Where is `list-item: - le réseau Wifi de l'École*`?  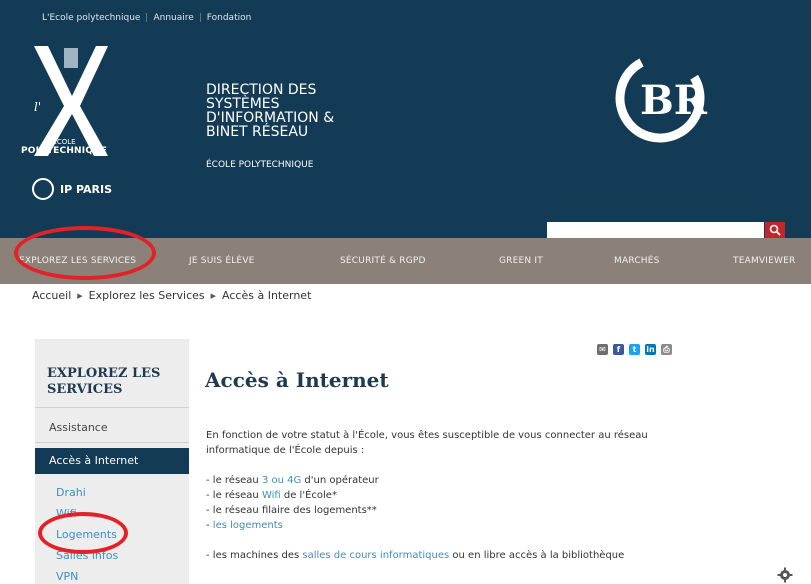
list-item: - le réseau Wifi de l'École* is located at coordinates (271, 495).